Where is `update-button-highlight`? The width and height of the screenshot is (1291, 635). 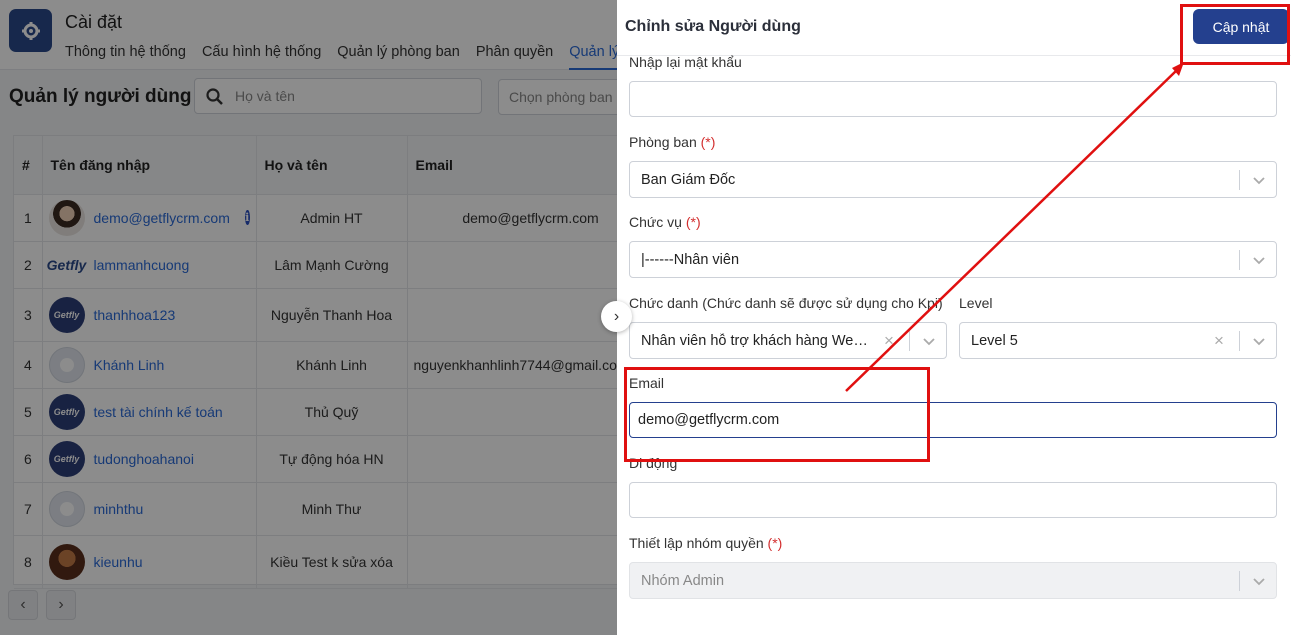 update-button-highlight is located at coordinates (1235, 34).